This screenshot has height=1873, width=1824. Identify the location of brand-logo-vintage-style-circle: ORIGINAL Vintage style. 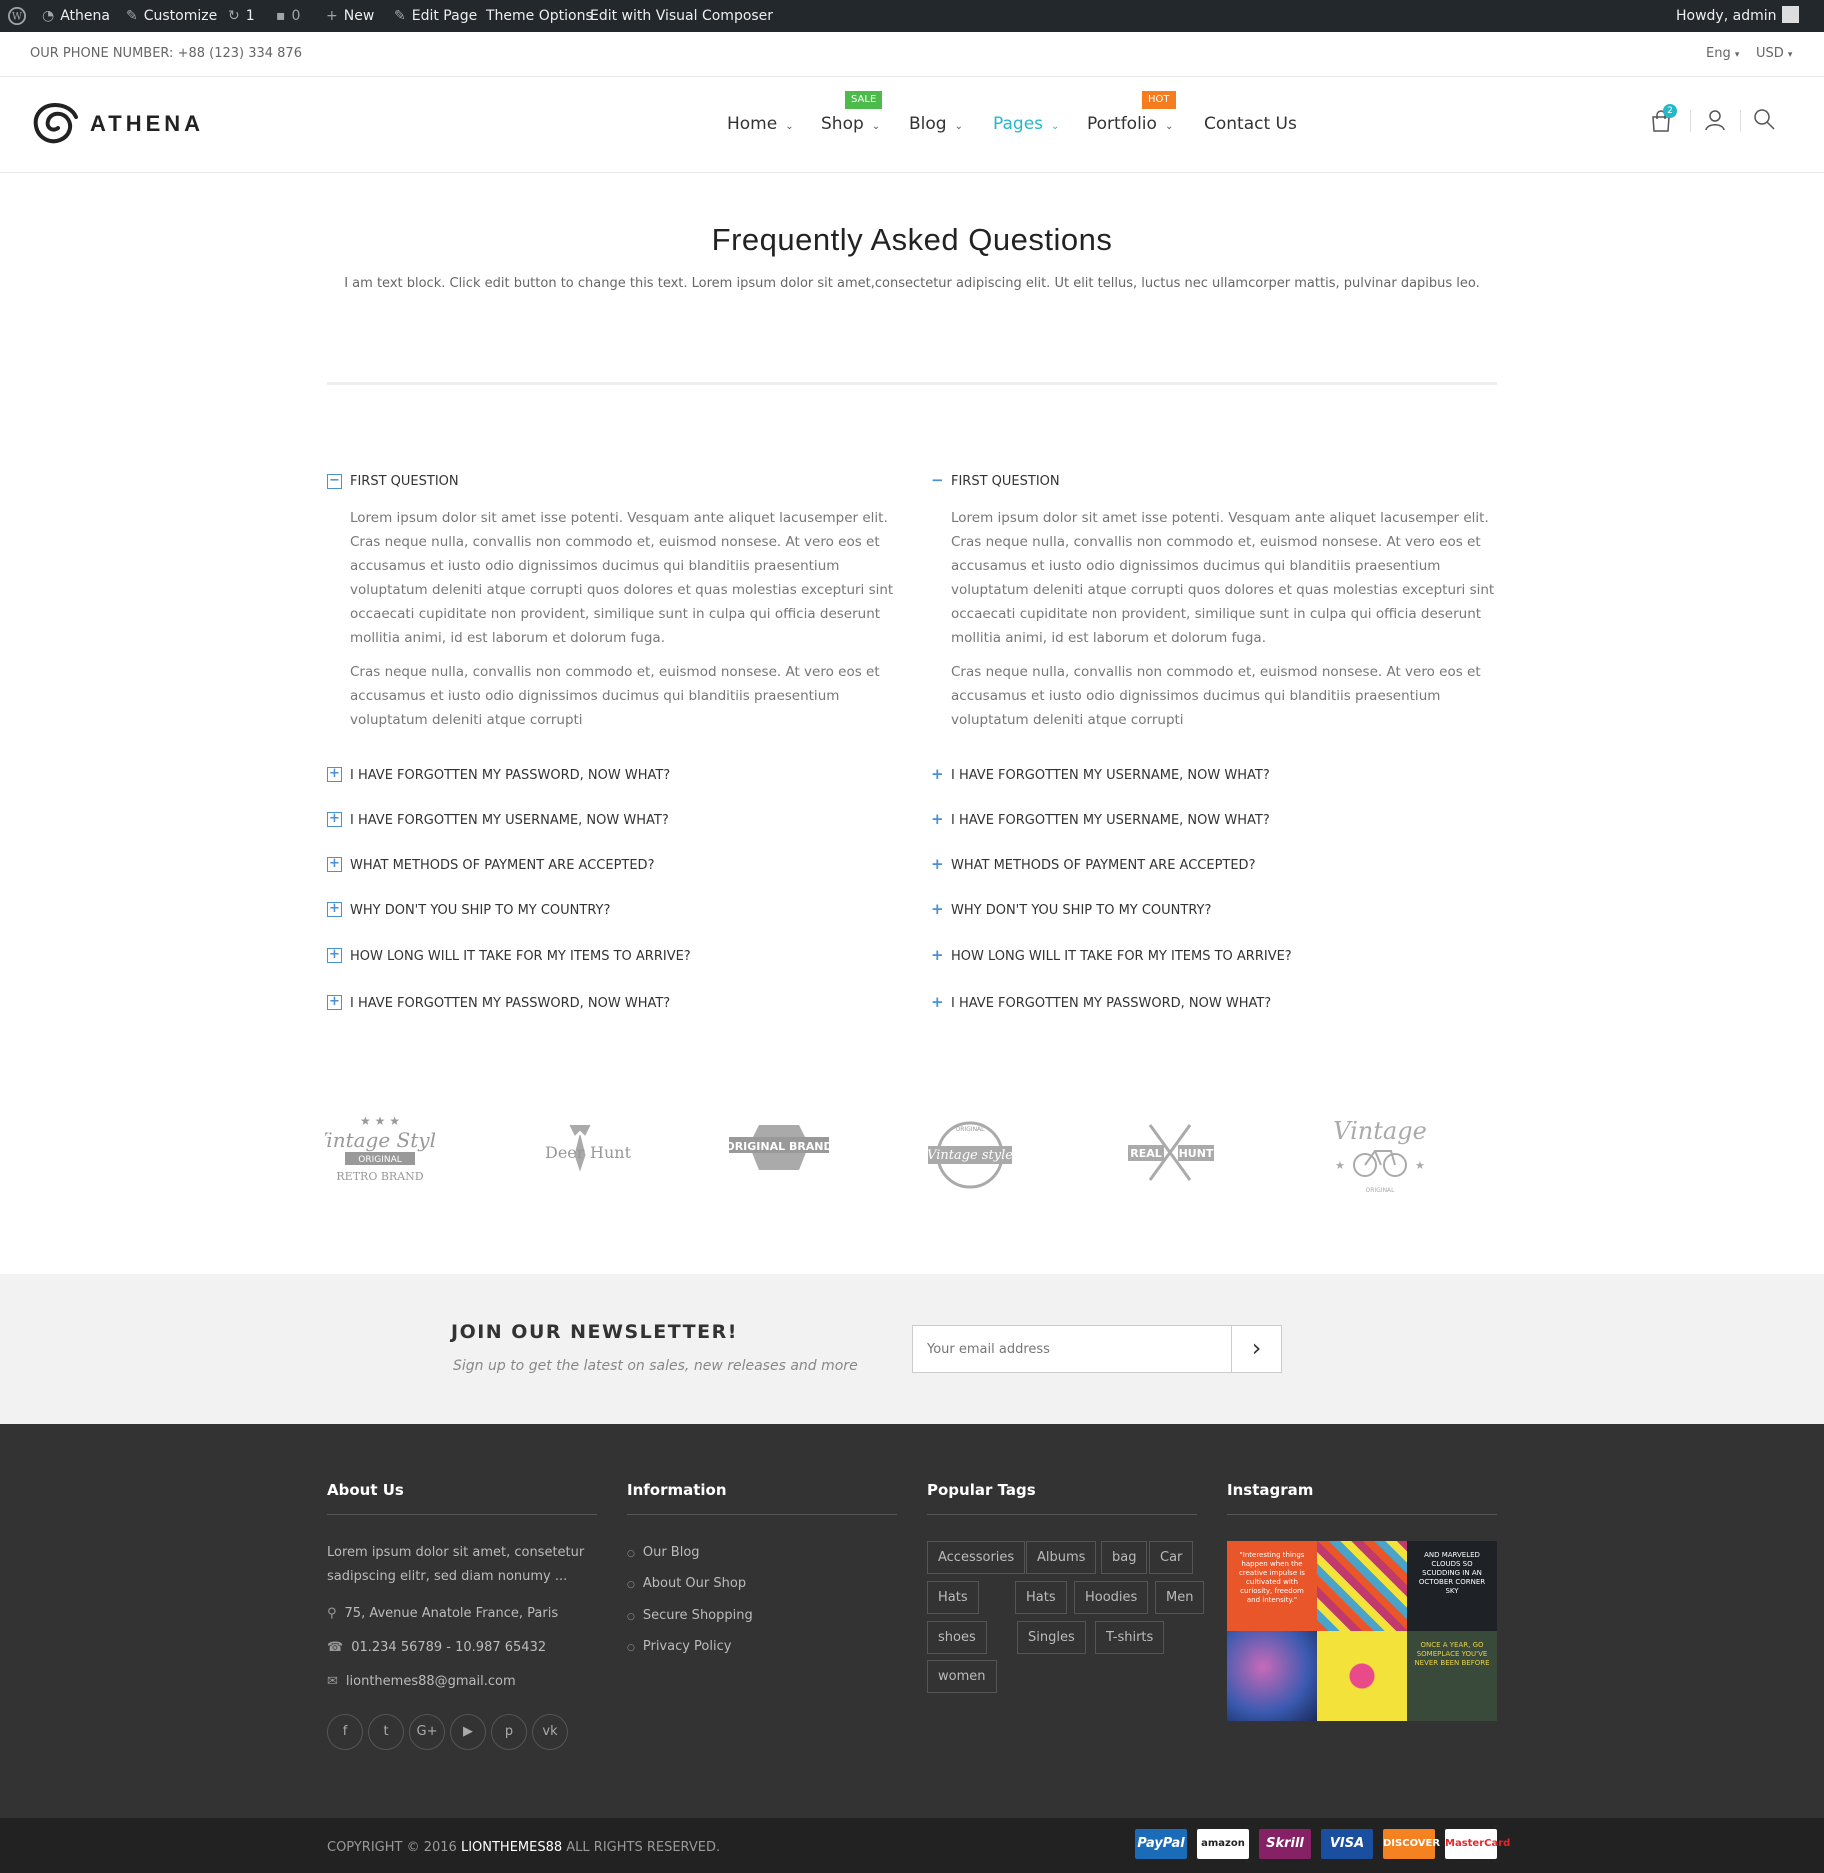
(980, 1155).